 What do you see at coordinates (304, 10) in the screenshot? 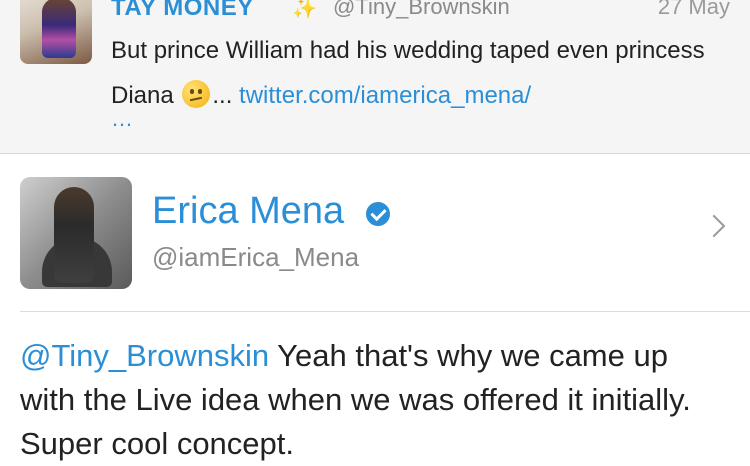
I see `sparkles-icon: ✨` at bounding box center [304, 10].